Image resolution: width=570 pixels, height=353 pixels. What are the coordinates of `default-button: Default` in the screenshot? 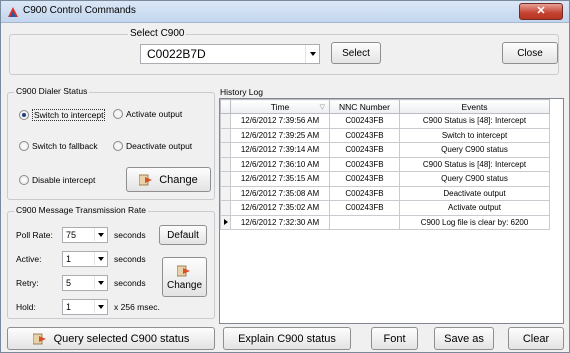 It's located at (183, 235).